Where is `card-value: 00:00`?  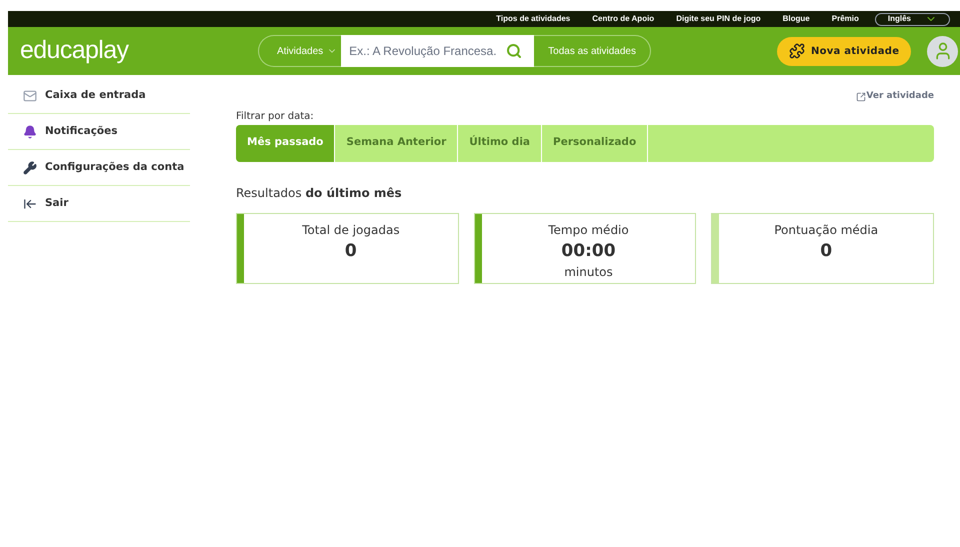
card-value: 00:00 is located at coordinates (588, 251).